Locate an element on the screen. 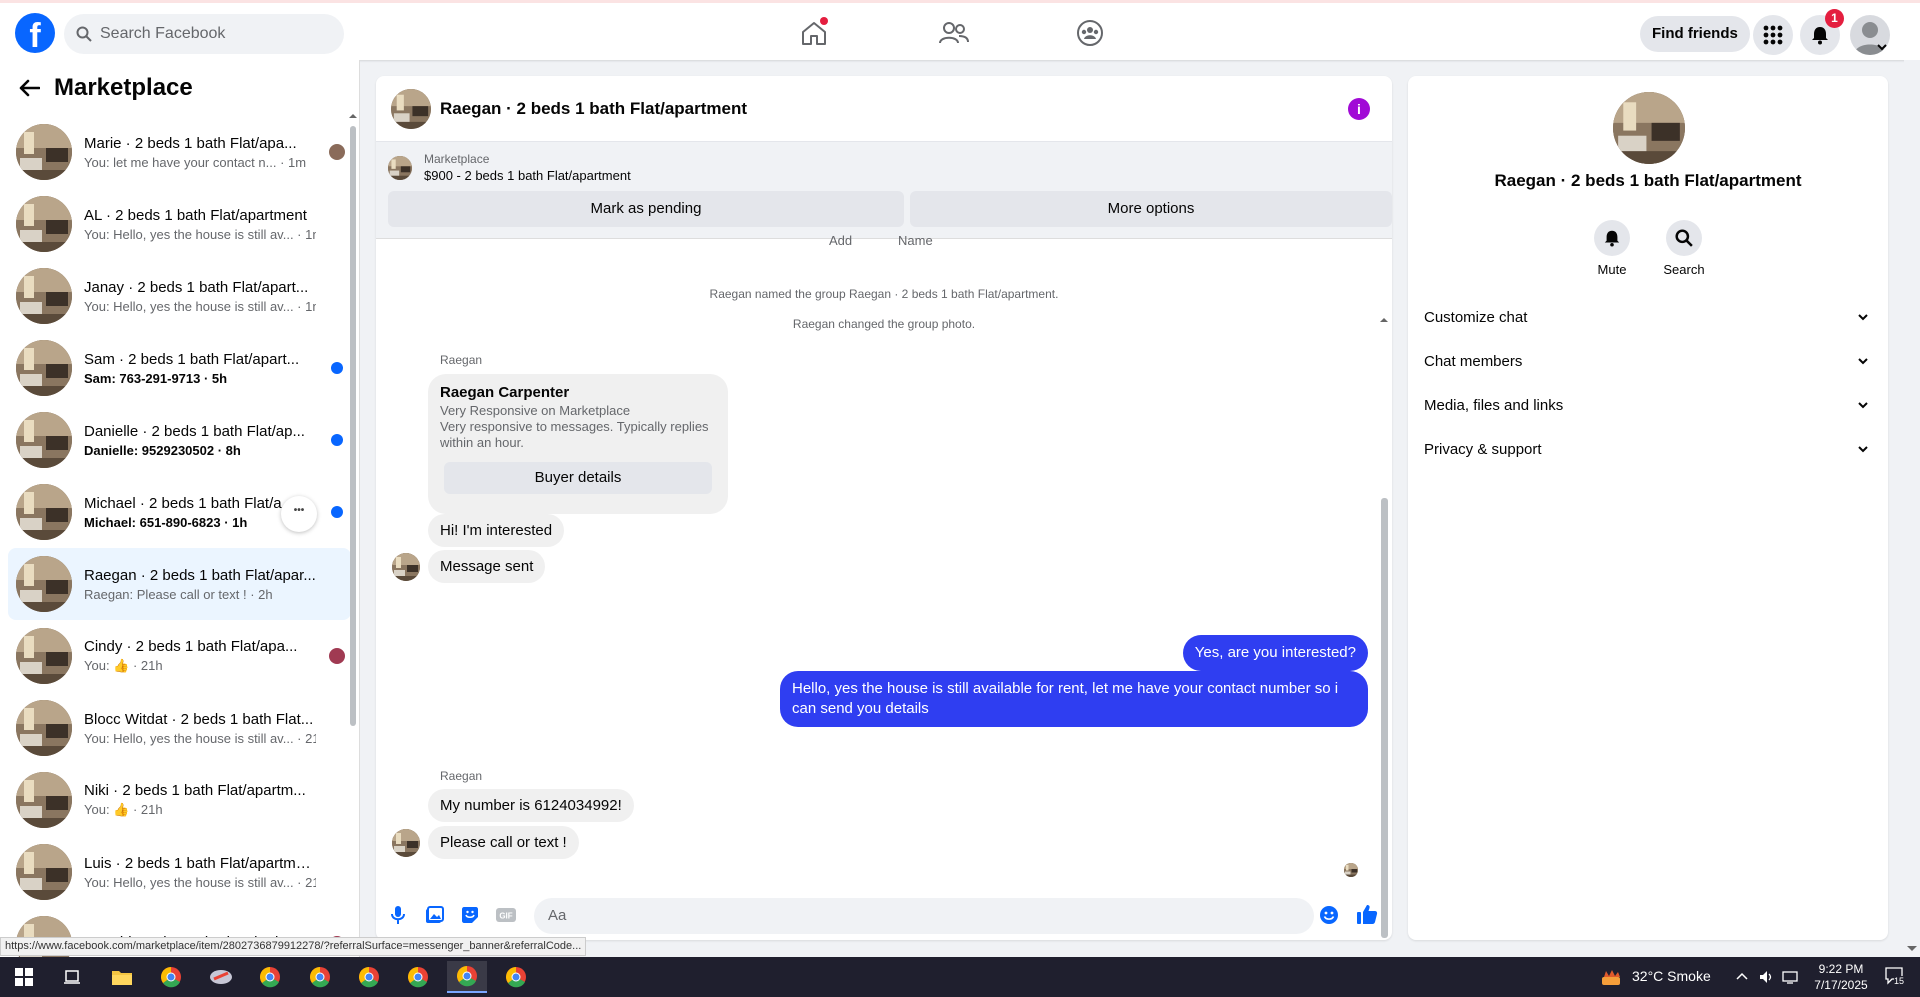  sender-name: Raegan is located at coordinates (461, 776).